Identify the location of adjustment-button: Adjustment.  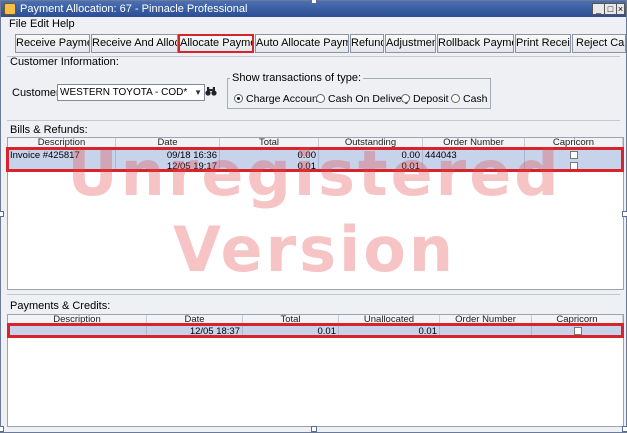
(410, 43).